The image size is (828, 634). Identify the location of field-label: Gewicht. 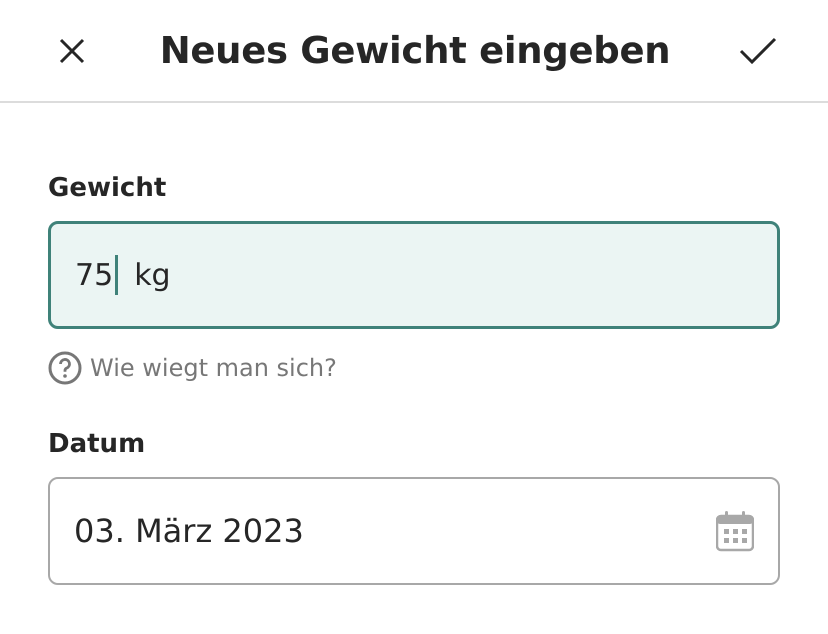
(108, 188).